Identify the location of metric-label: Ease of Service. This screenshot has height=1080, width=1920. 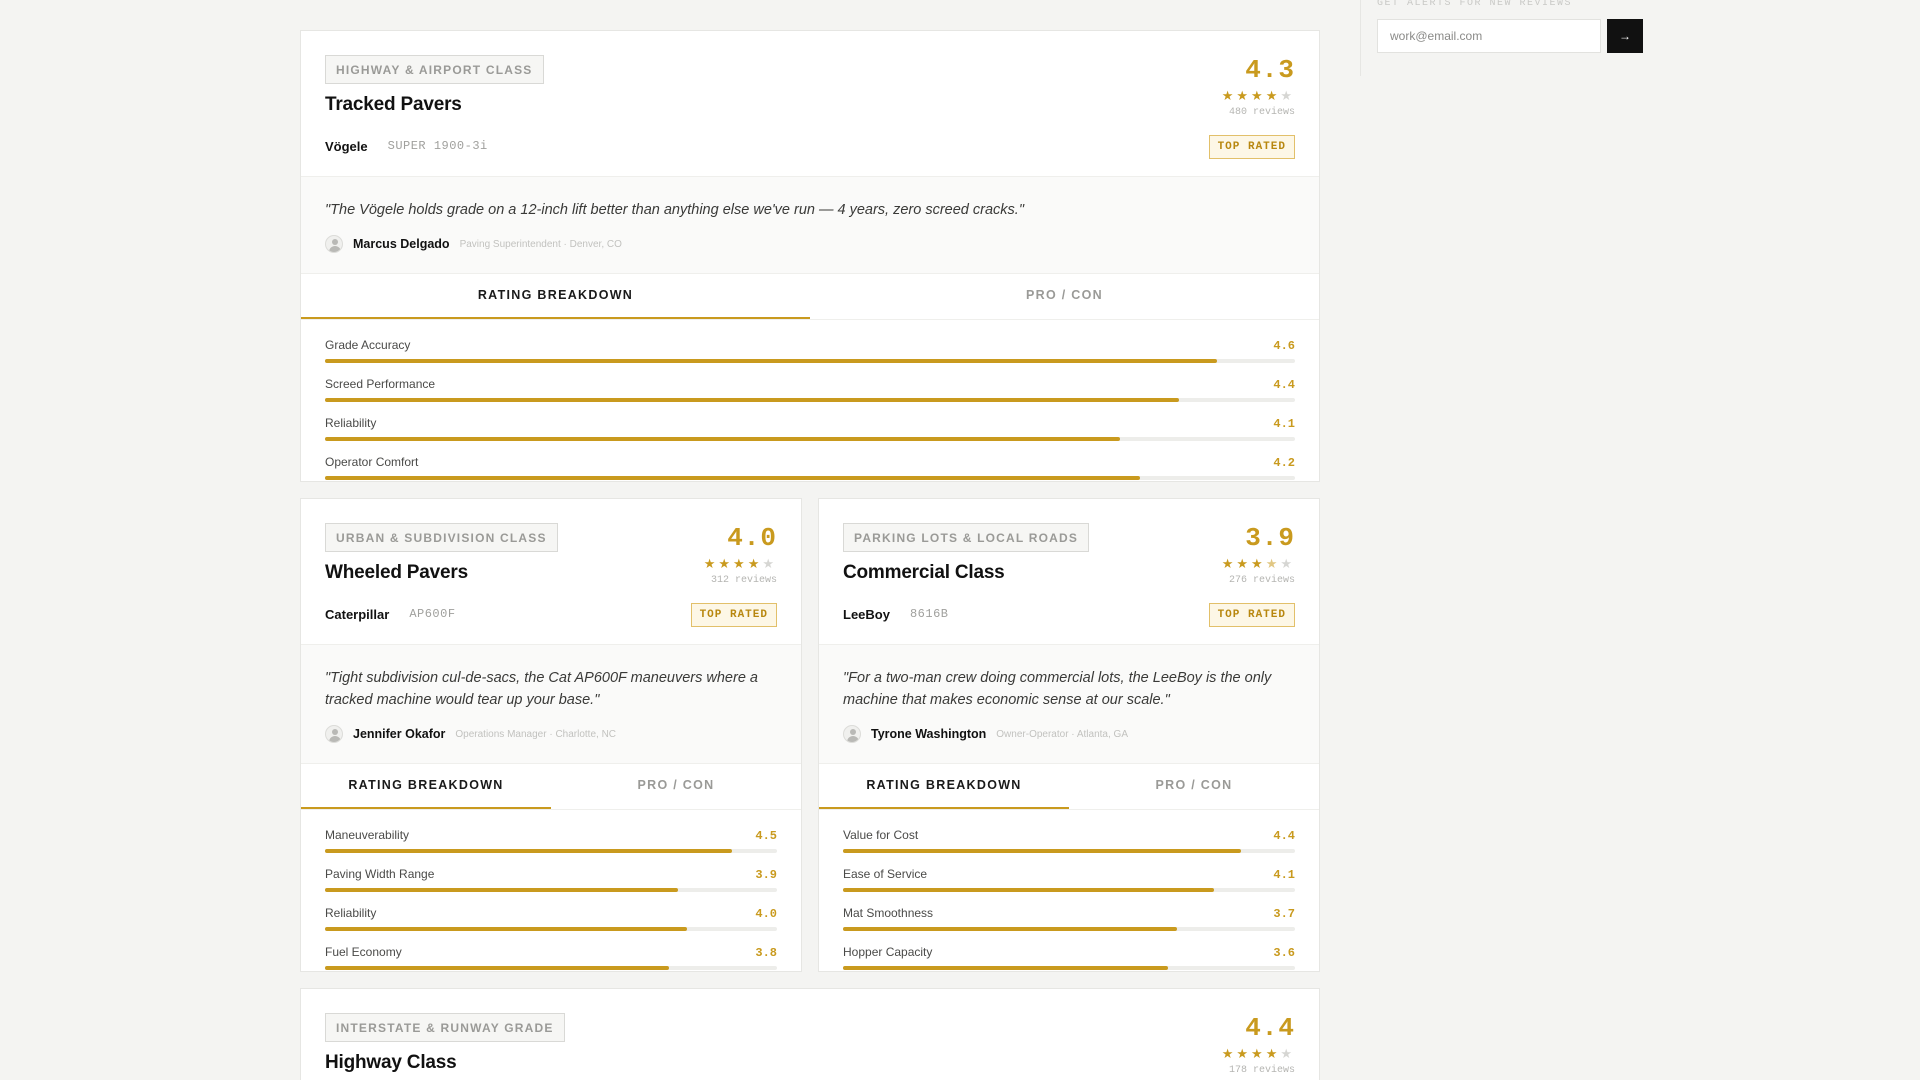
(885, 874).